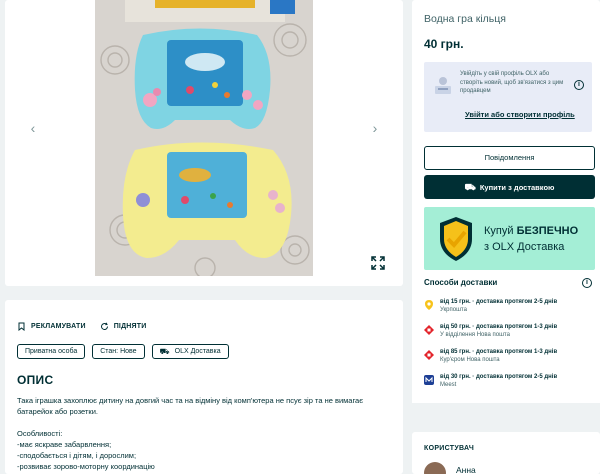  What do you see at coordinates (448, 385) in the screenshot?
I see `delivery-option-sub: Meest` at bounding box center [448, 385].